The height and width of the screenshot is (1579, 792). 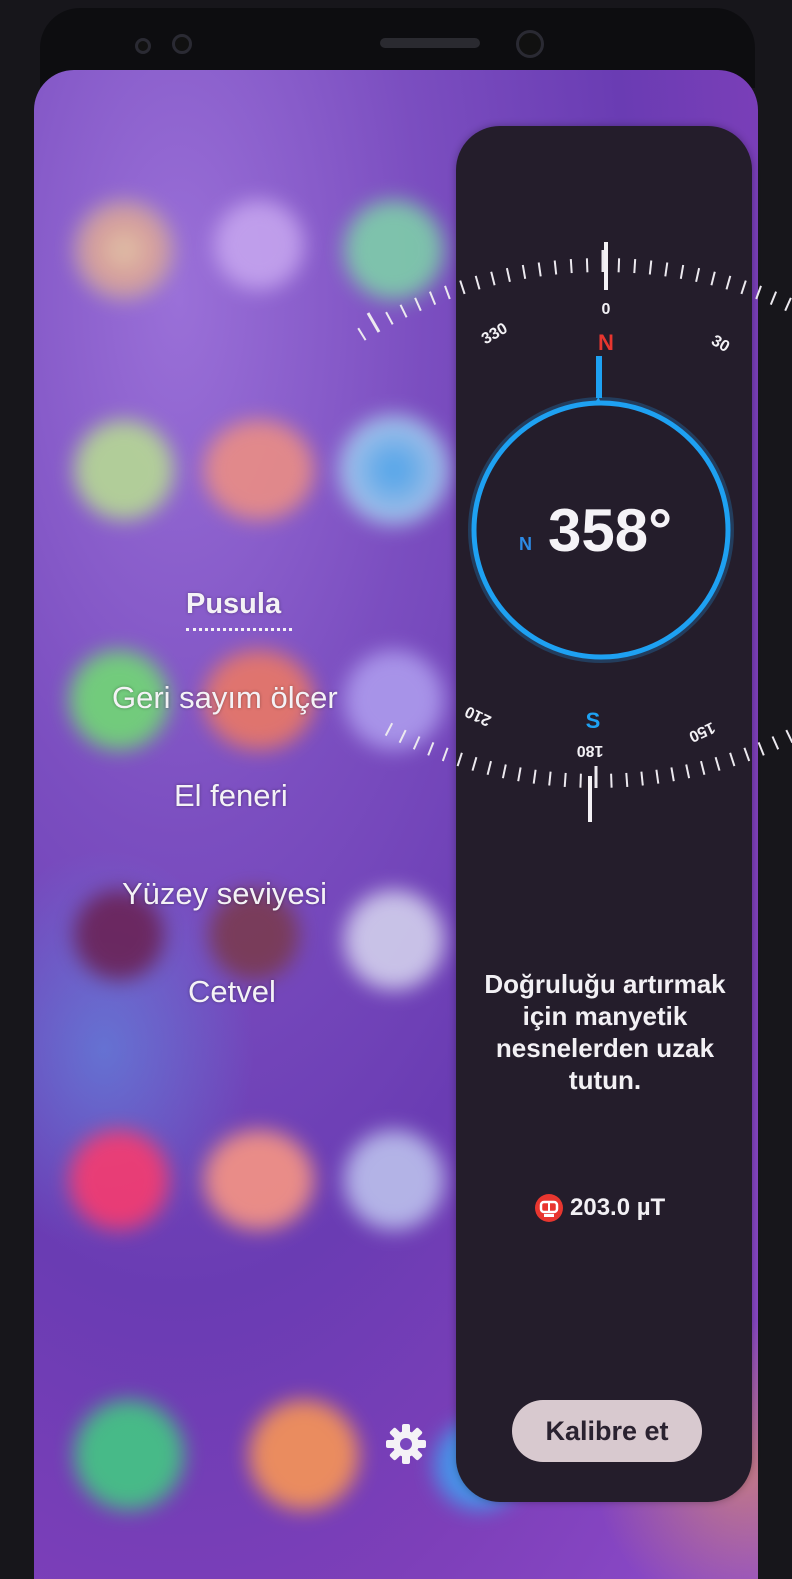 I want to click on tick-label-210: 210, so click(x=477, y=715).